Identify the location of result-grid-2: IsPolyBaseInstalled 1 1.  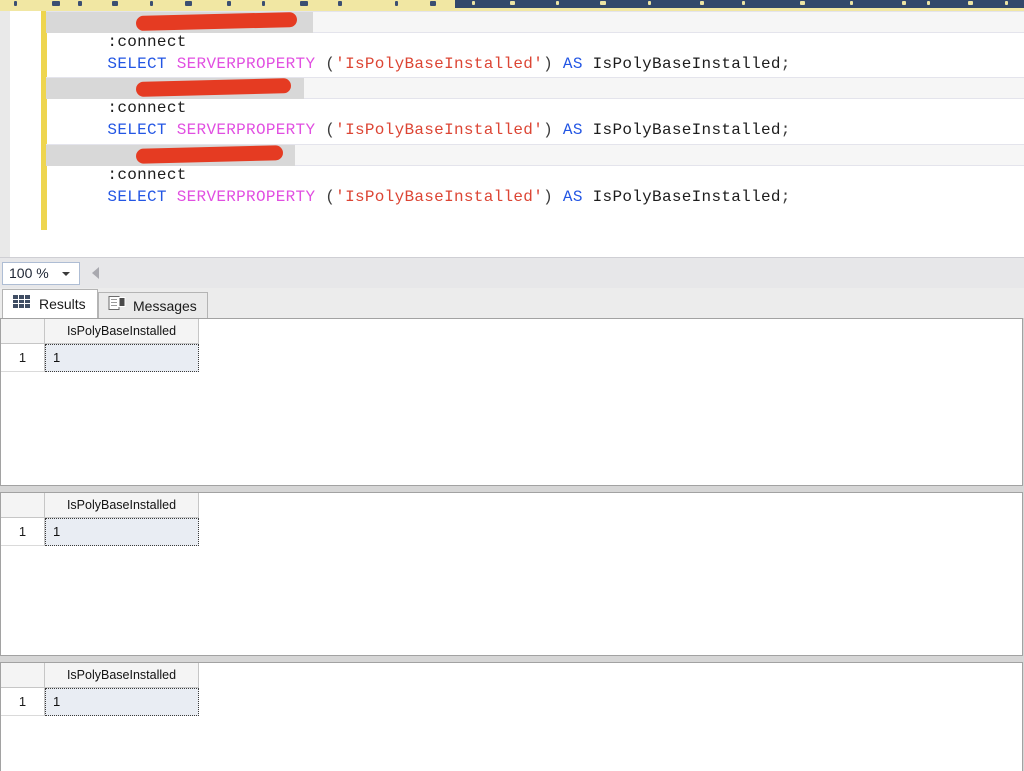
(100, 519).